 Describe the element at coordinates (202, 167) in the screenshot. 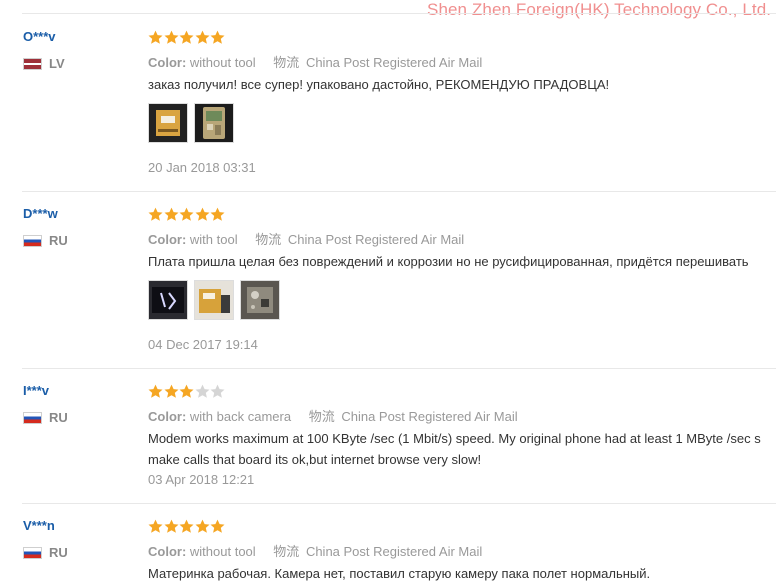

I see `review-date: 20 Jan 2018 03:31` at that location.